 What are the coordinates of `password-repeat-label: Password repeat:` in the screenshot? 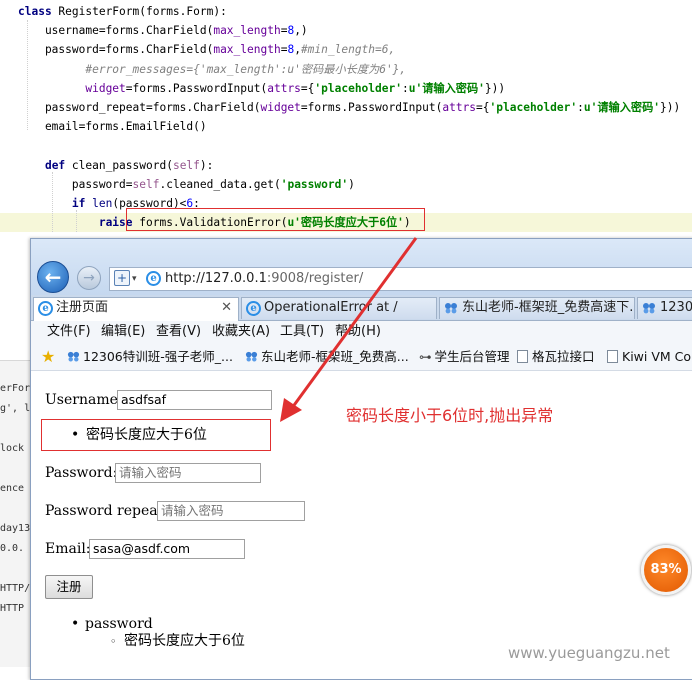 It's located at (106, 511).